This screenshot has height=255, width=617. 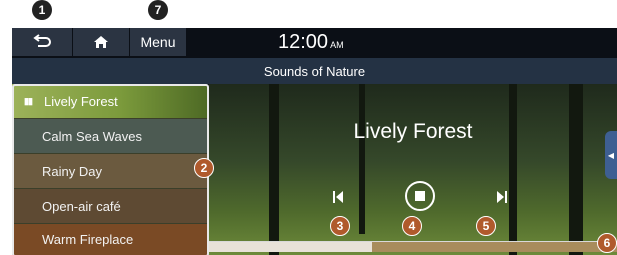 I want to click on back-arrow-icon, so click(x=42, y=40).